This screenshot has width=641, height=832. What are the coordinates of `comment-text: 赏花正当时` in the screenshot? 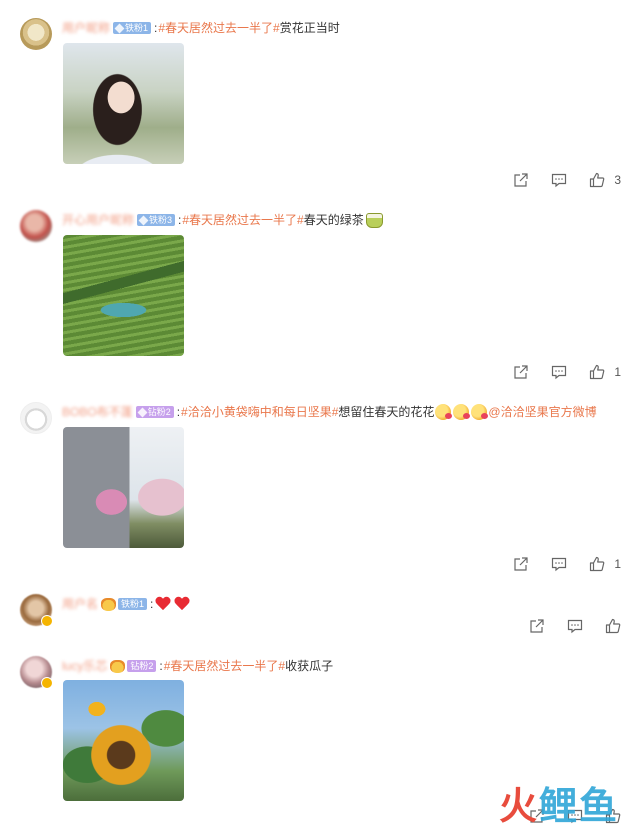 It's located at (309, 28).